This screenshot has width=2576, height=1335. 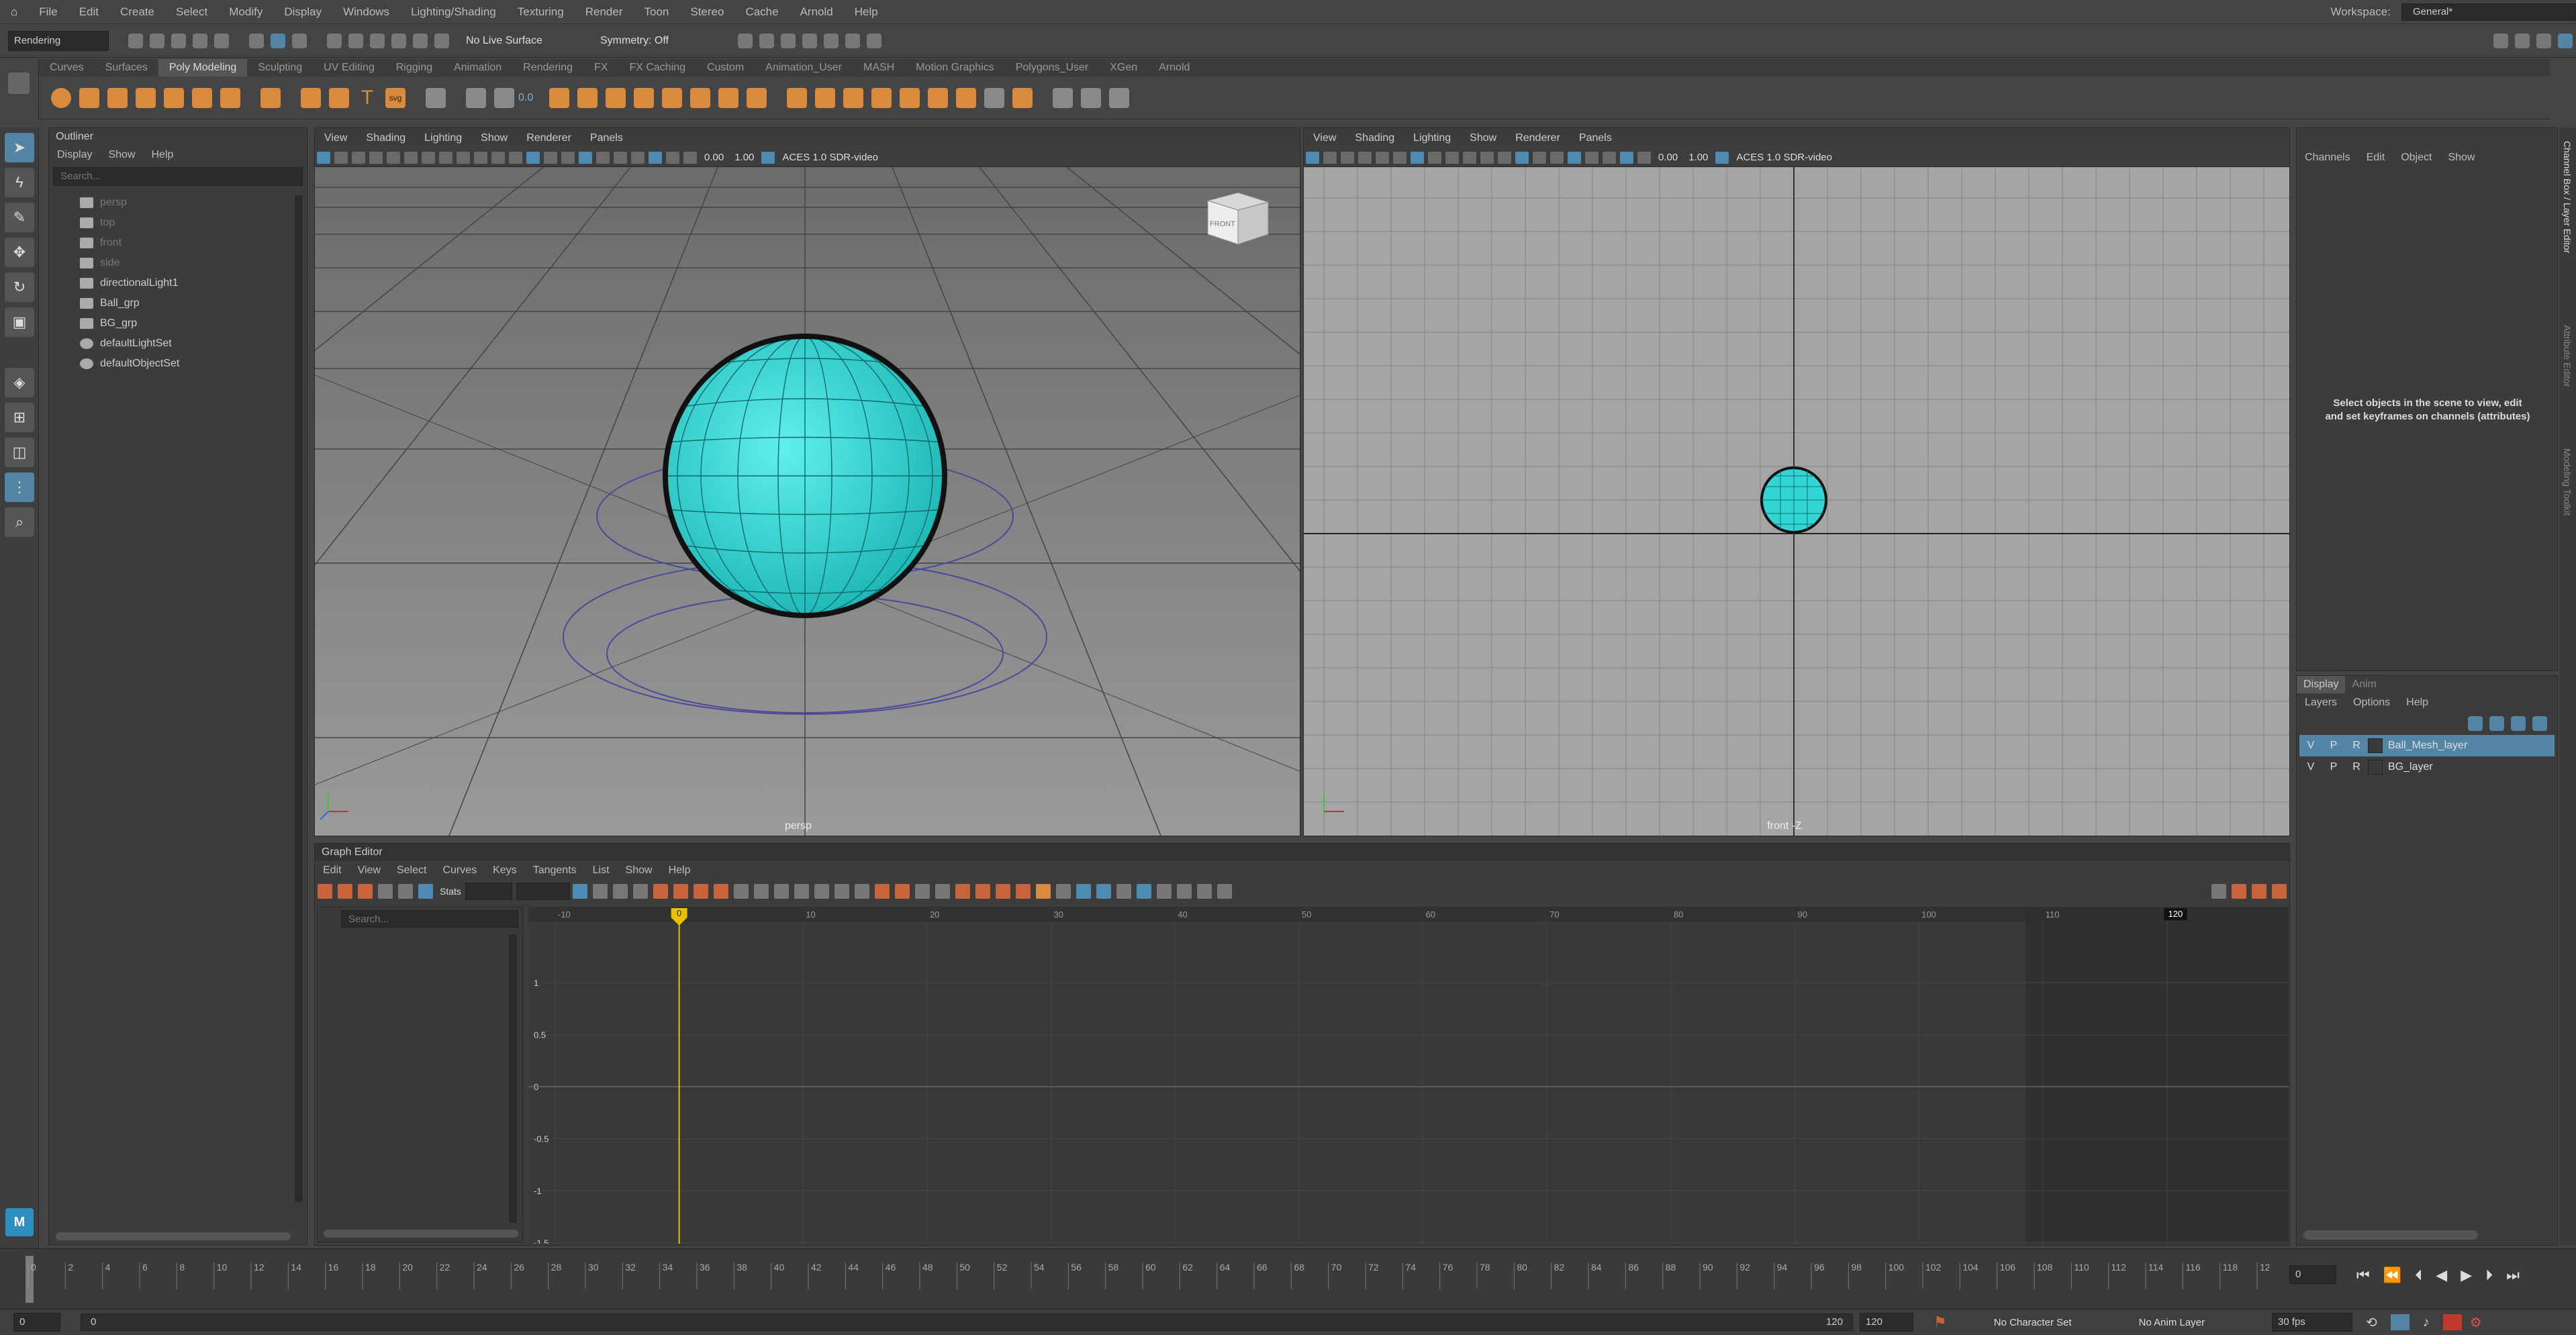 What do you see at coordinates (179, 40) in the screenshot?
I see `save-scene-icon` at bounding box center [179, 40].